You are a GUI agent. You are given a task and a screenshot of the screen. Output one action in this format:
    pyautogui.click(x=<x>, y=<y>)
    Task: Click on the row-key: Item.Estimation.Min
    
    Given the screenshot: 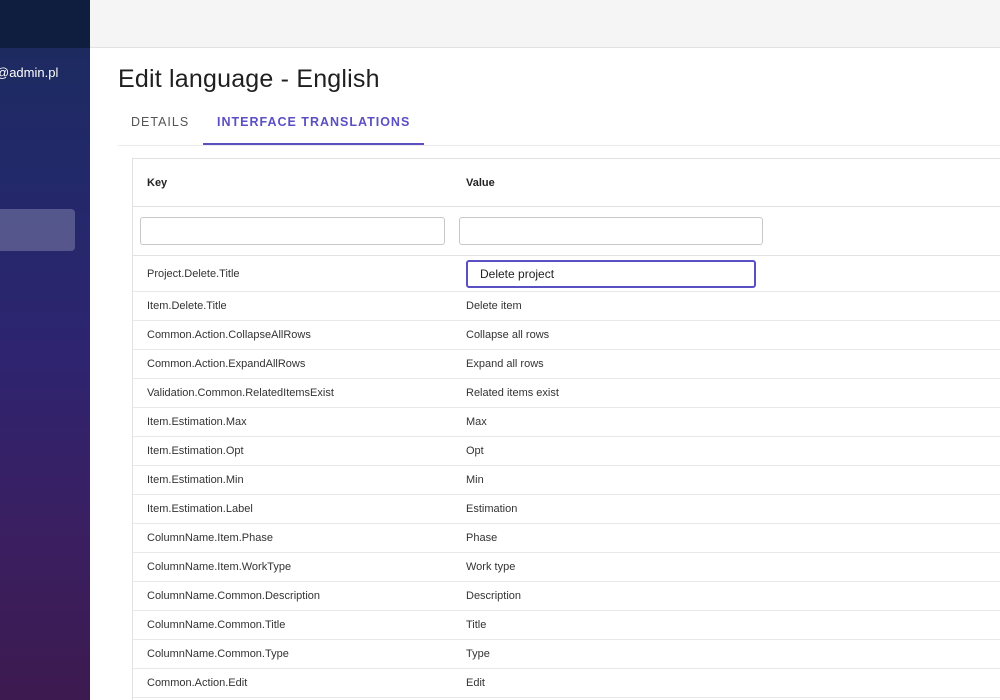 What is the action you would take?
    pyautogui.click(x=195, y=480)
    